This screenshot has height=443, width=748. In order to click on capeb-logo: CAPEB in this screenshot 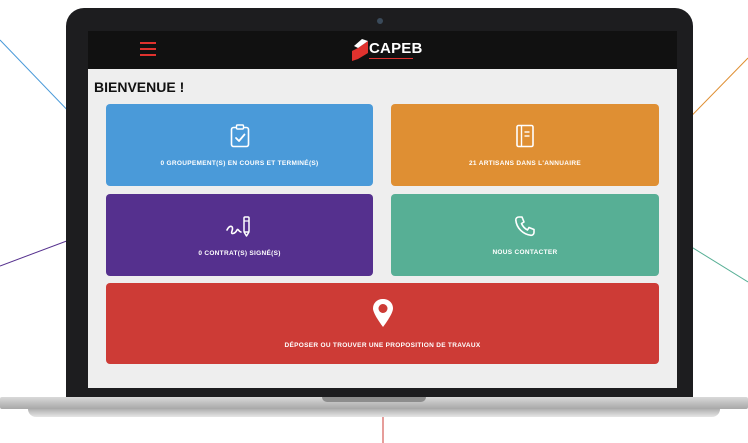, I will do `click(390, 51)`.